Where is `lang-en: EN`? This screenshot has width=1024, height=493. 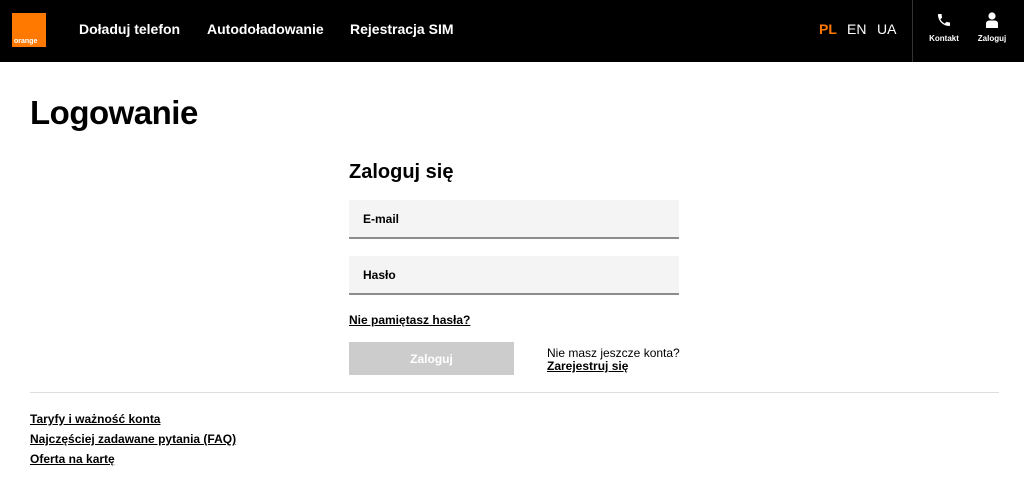
lang-en: EN is located at coordinates (856, 29).